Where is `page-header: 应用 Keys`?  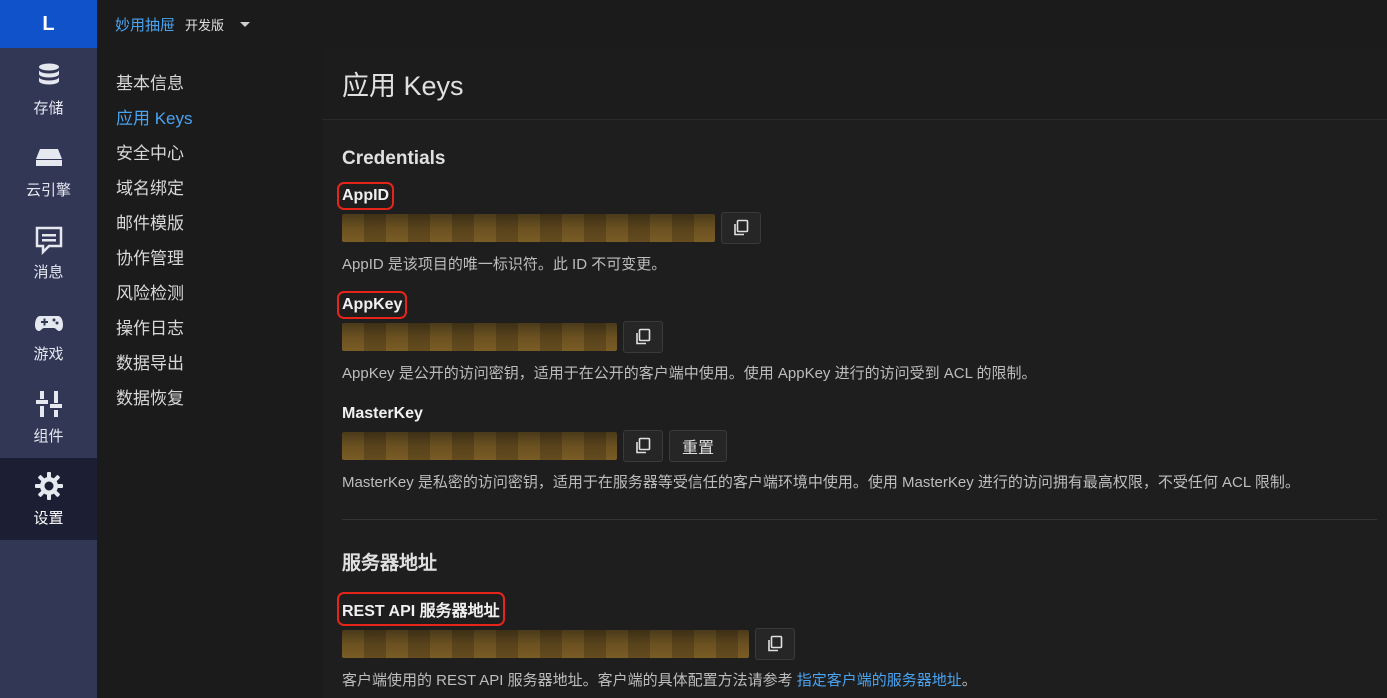 page-header: 应用 Keys is located at coordinates (854, 84).